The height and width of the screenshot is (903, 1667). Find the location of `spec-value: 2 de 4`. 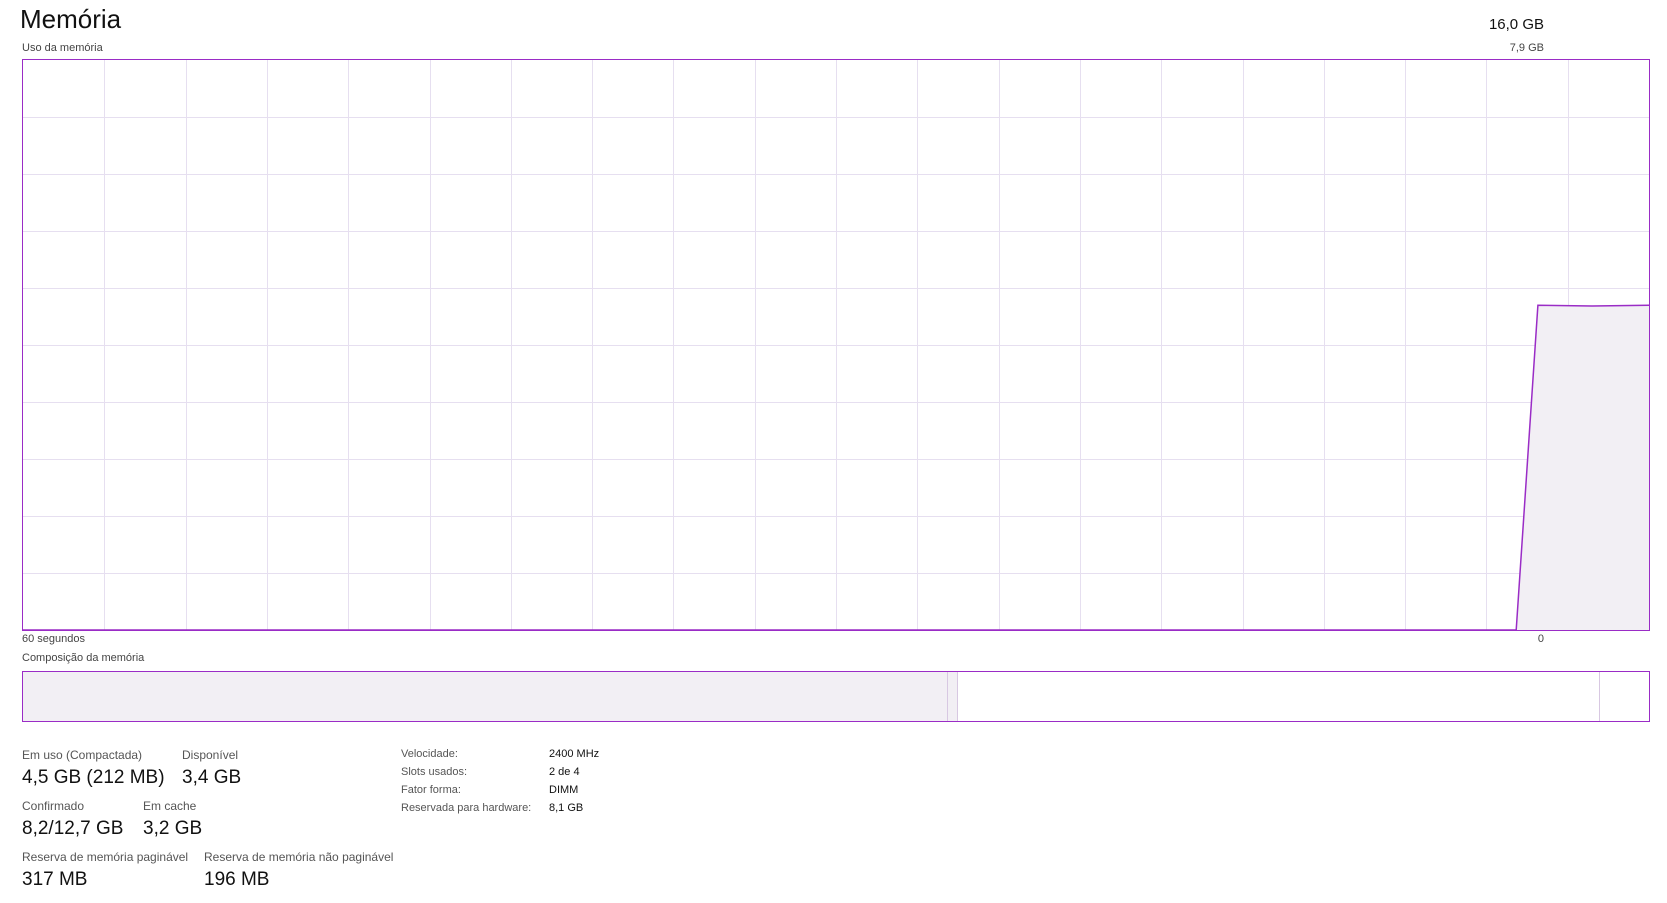

spec-value: 2 de 4 is located at coordinates (564, 772).